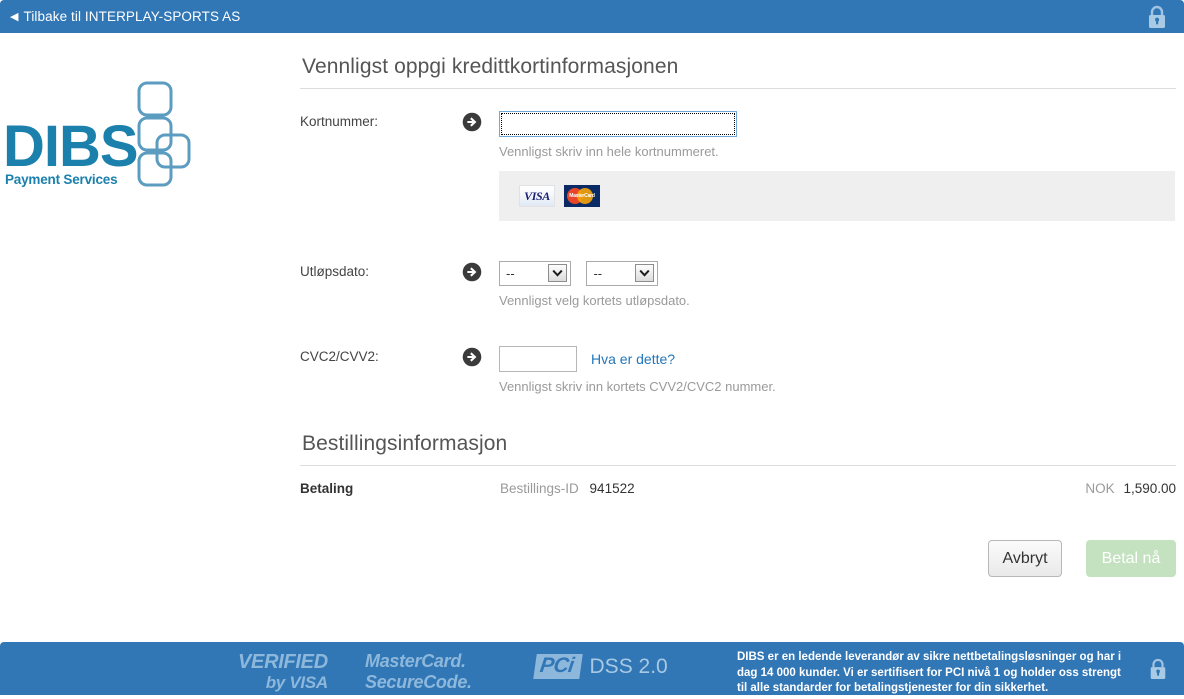  I want to click on top-header-bar: ◀ Tilbake til INTERPLAY-SPORTS AS, so click(592, 16).